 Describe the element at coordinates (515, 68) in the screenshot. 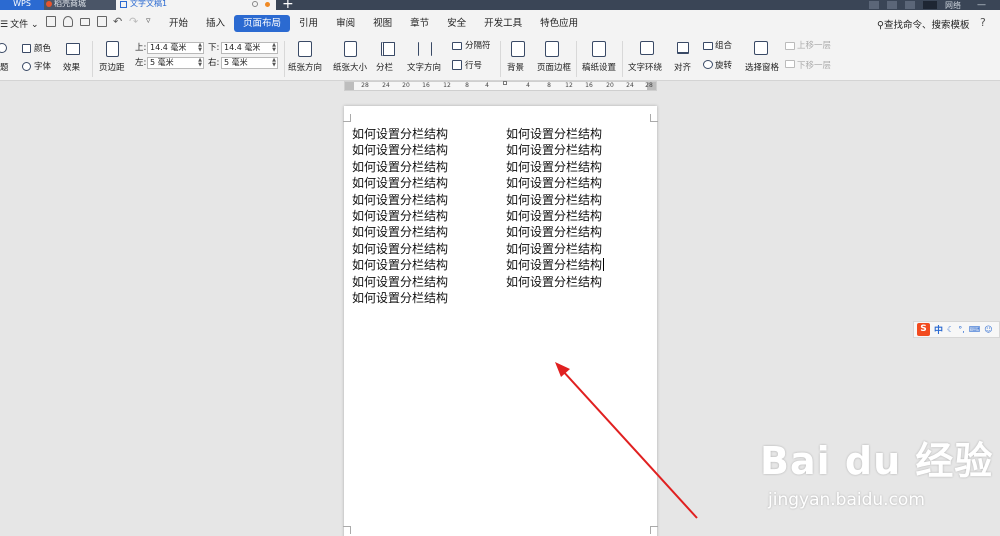

I see `background-button: 背景` at that location.